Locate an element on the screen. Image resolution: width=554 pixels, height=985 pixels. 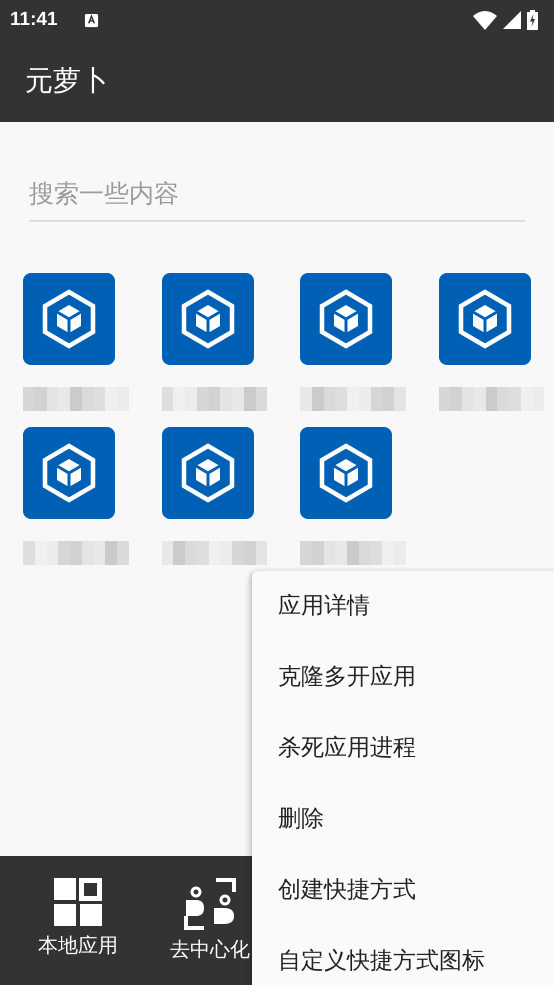
status-time: 11:41 is located at coordinates (34, 20).